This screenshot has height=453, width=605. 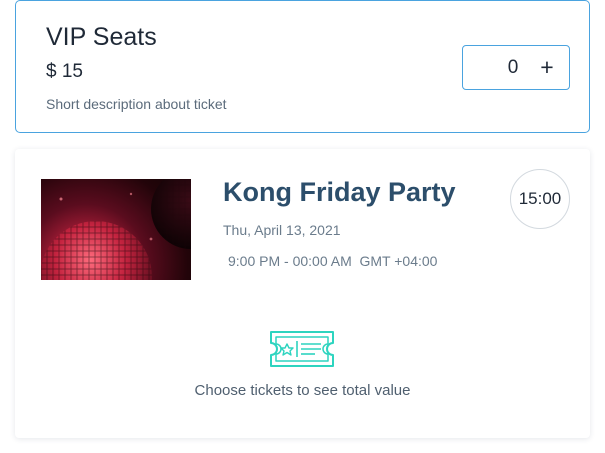 I want to click on disco-ball-photo, so click(x=116, y=229).